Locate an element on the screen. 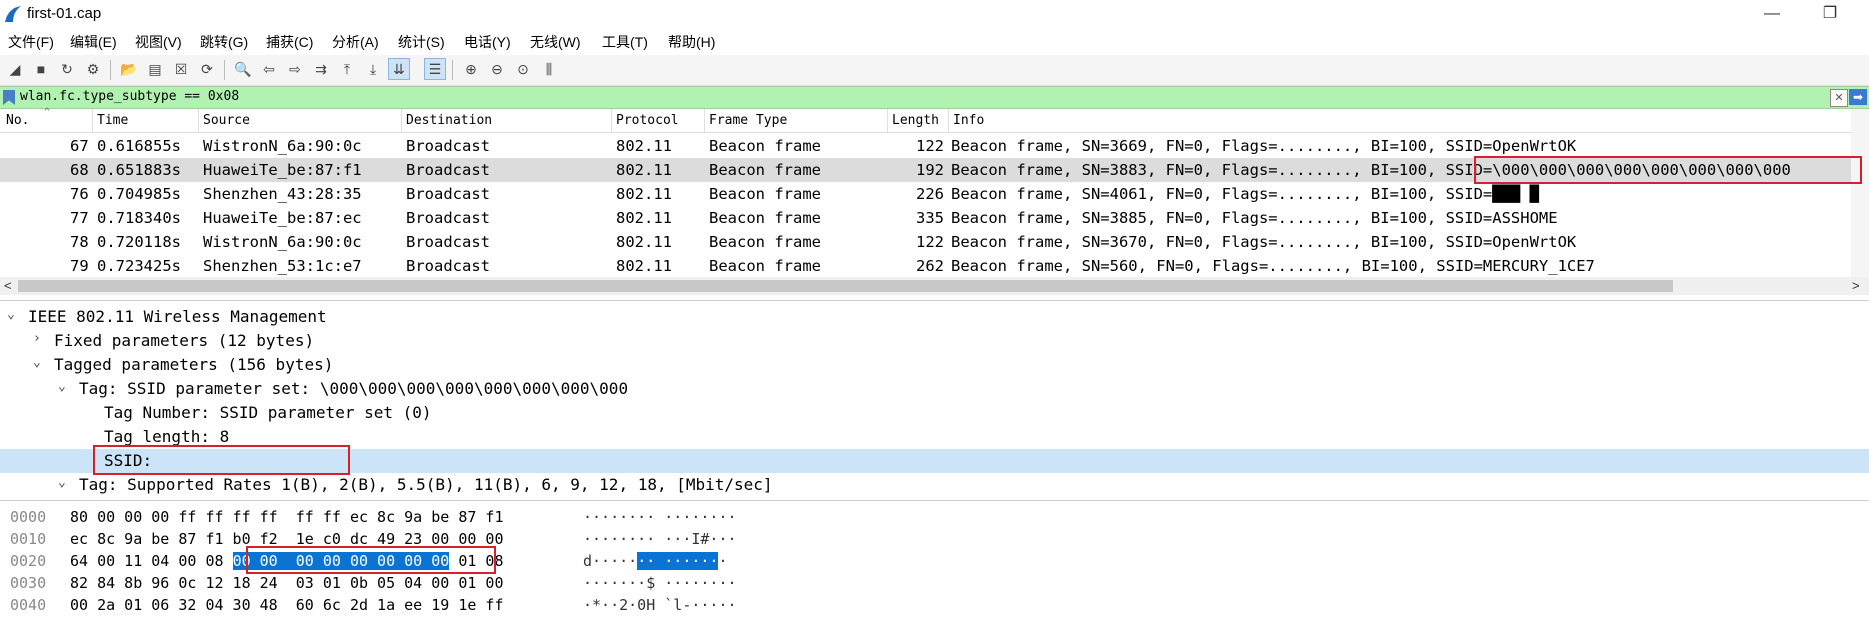 Image resolution: width=1869 pixels, height=621 pixels. menu-tools: 工具(T) is located at coordinates (625, 42).